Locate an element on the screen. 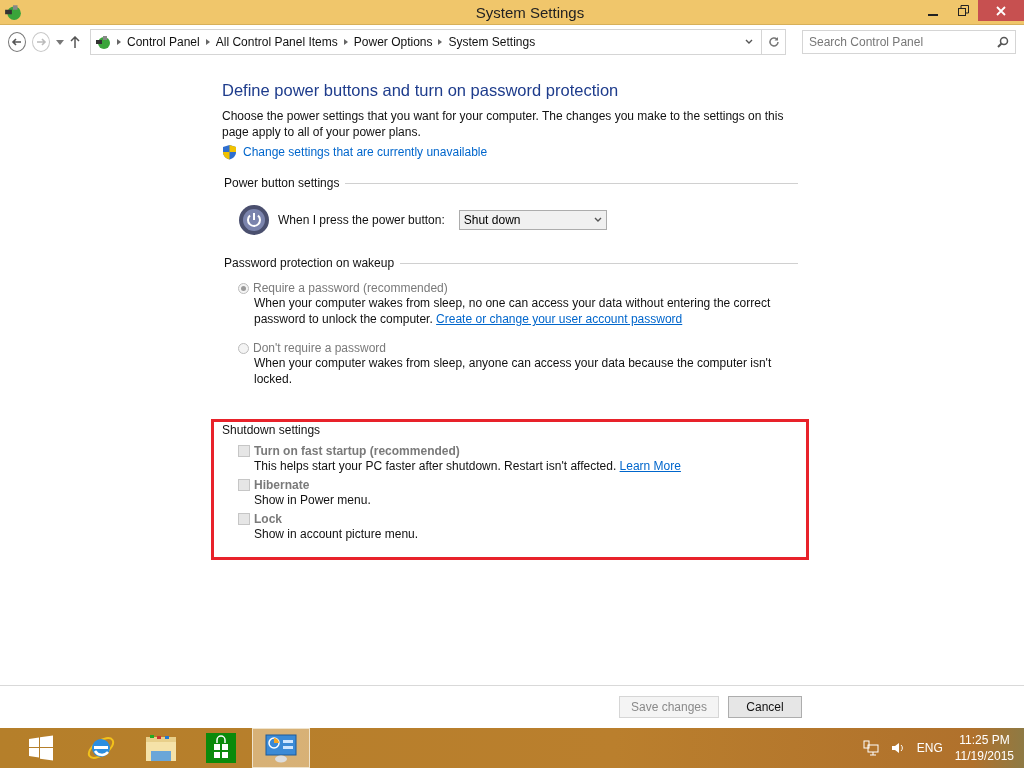 The height and width of the screenshot is (768, 1024). search-icon is located at coordinates (1003, 42).